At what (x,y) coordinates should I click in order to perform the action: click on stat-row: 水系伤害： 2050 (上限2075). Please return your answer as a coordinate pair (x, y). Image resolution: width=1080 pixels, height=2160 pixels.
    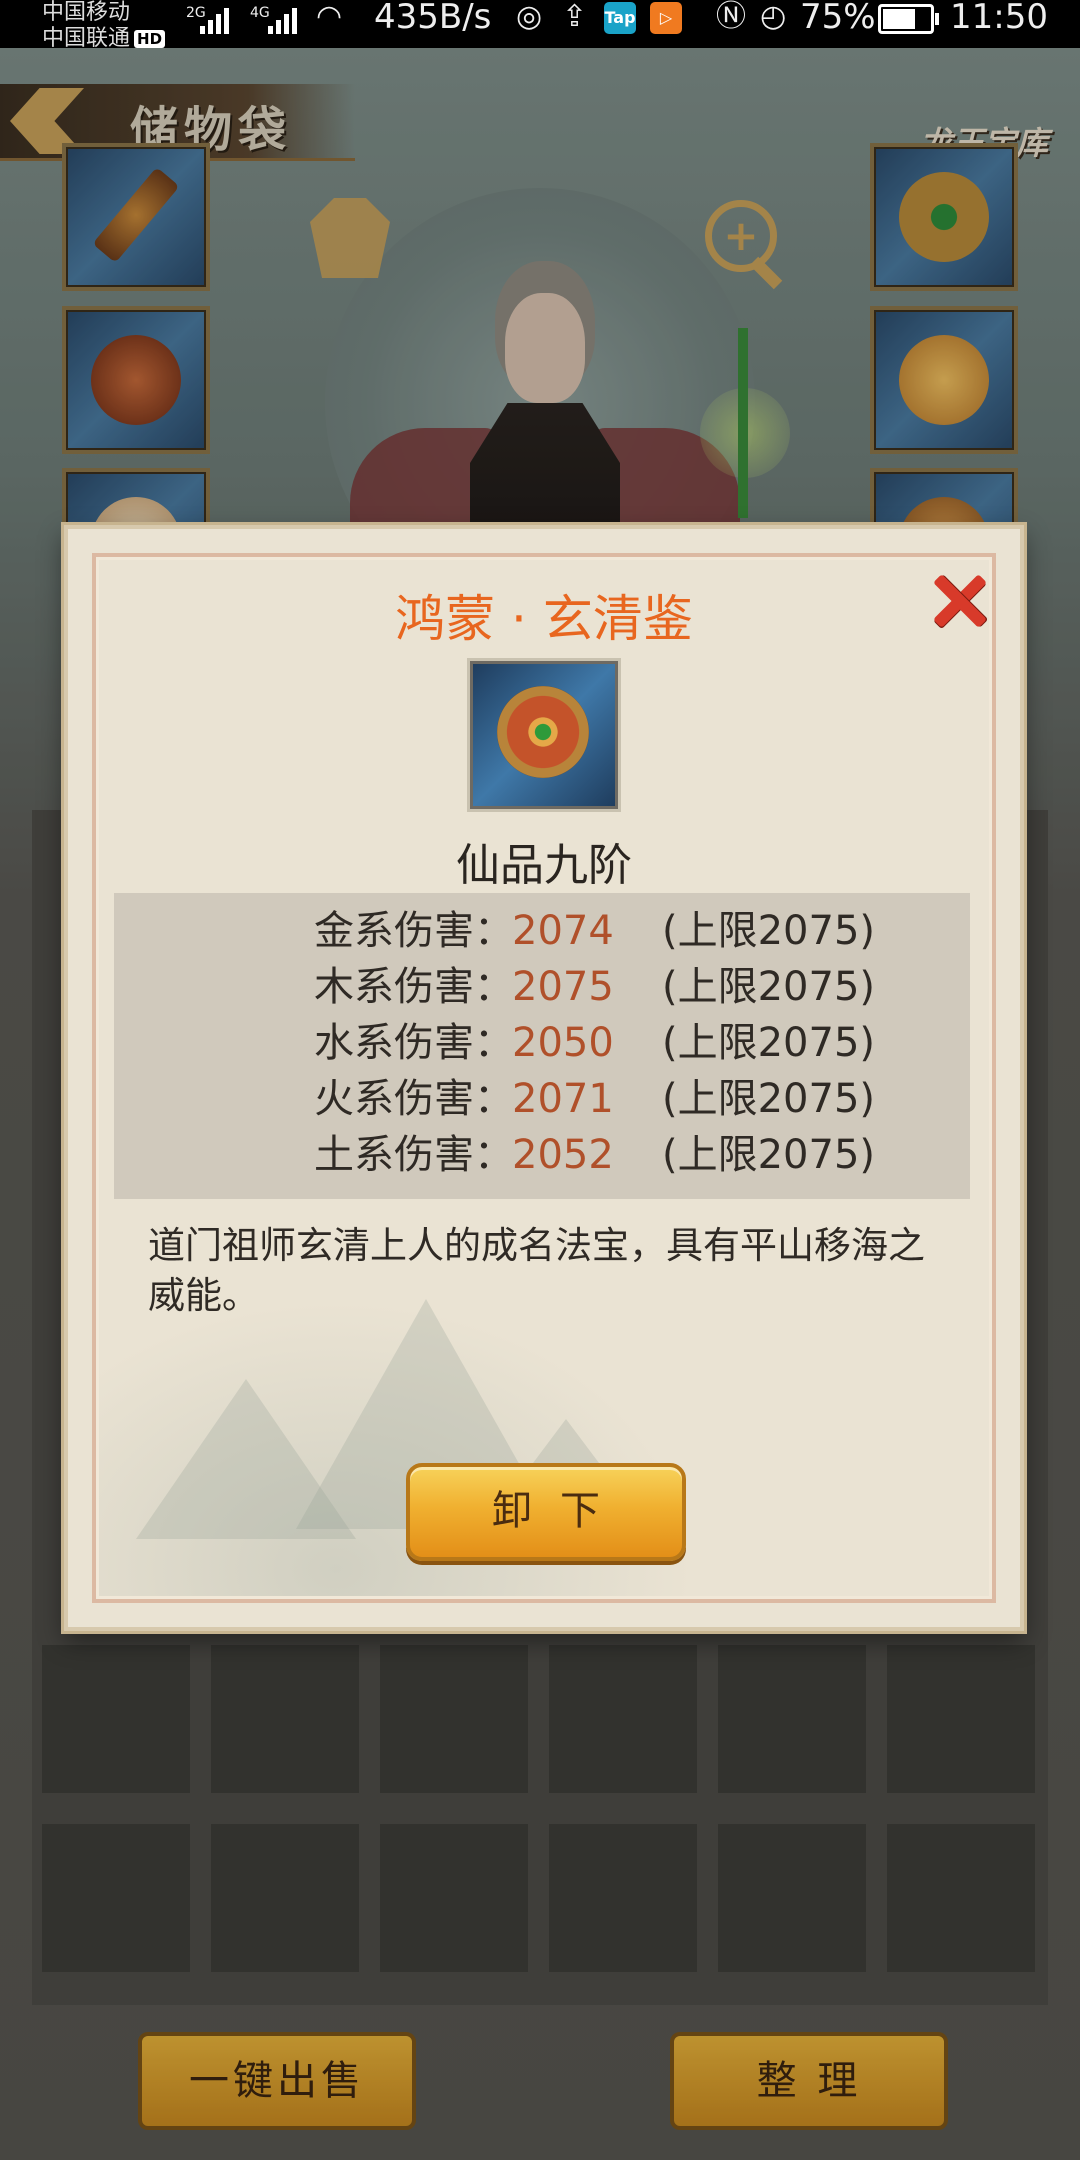
    Looking at the image, I should click on (542, 1043).